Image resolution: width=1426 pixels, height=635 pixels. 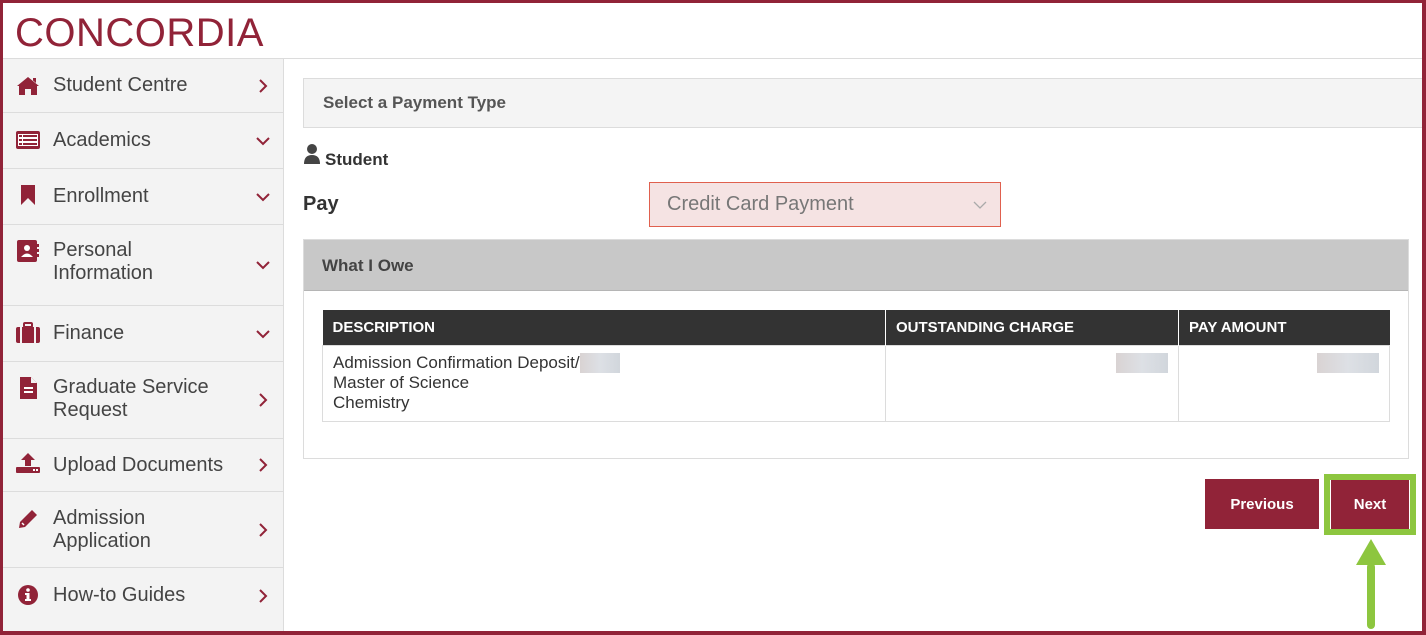 What do you see at coordinates (599, 363) in the screenshot?
I see `redacted-term` at bounding box center [599, 363].